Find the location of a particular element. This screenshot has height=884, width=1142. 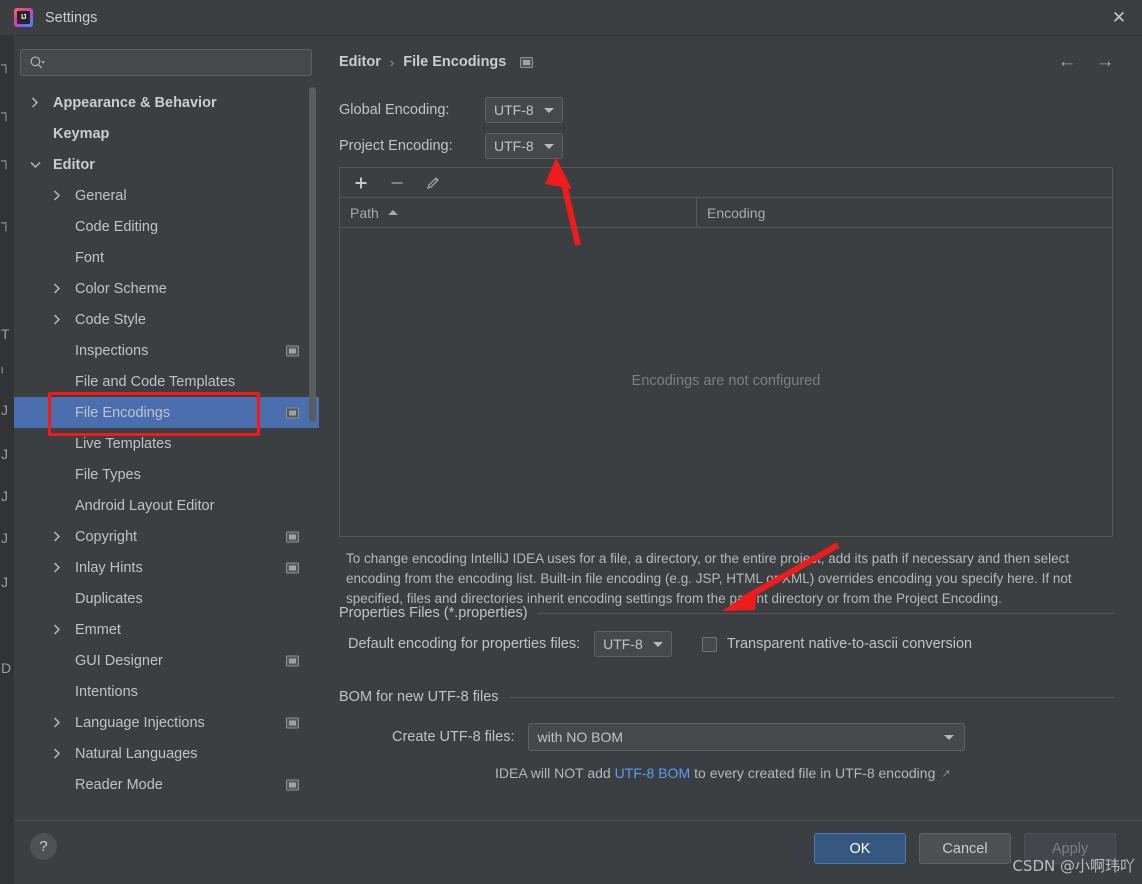

sidebar-item-file-types: File Types is located at coordinates (166, 474).